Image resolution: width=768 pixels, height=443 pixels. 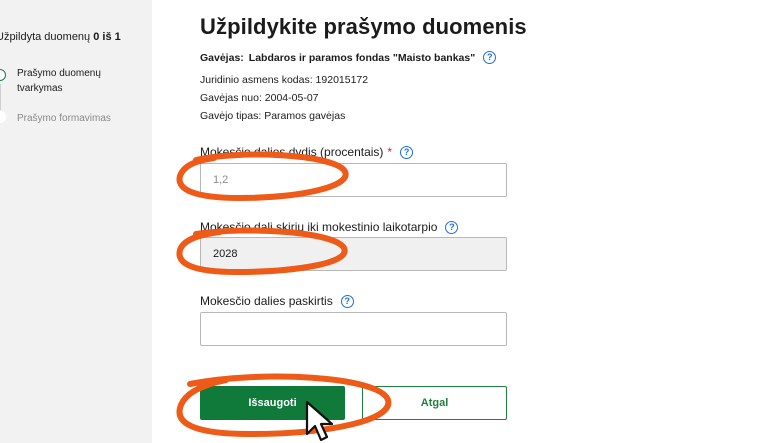 What do you see at coordinates (434, 403) in the screenshot?
I see `back-button: Atgal` at bounding box center [434, 403].